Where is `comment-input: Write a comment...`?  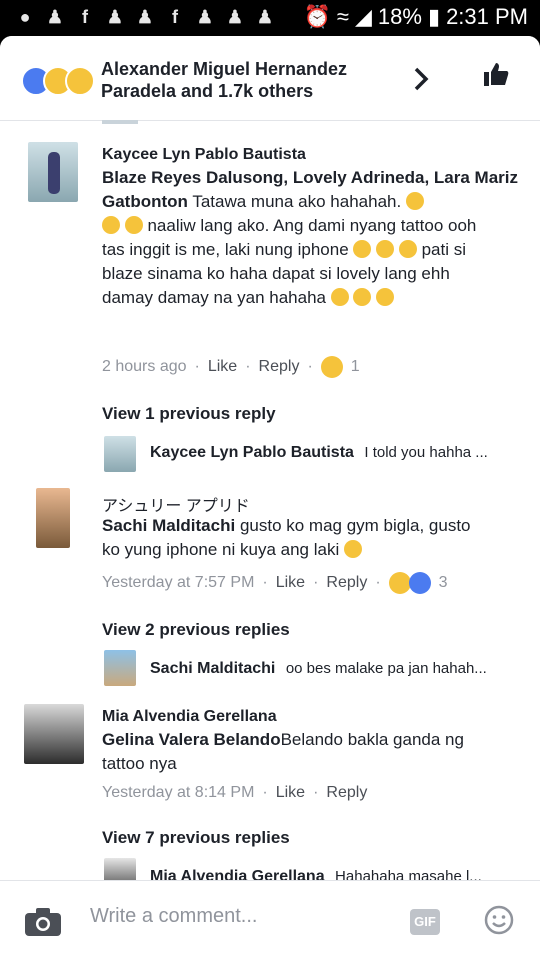 comment-input: Write a comment... is located at coordinates (173, 916).